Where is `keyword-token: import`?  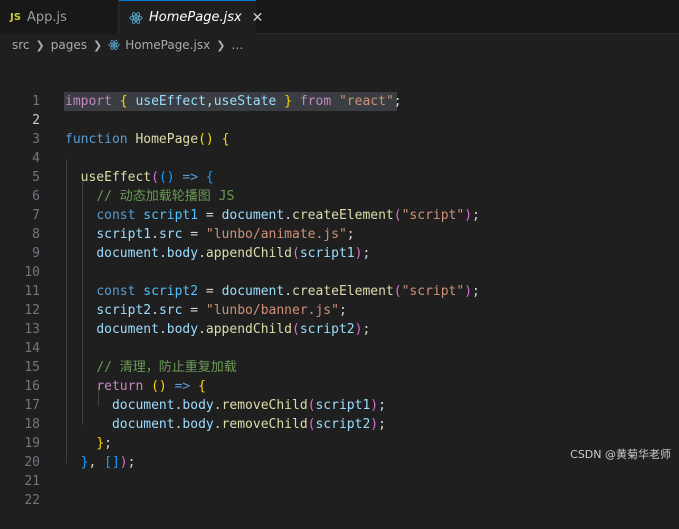
keyword-token: import is located at coordinates (88, 101).